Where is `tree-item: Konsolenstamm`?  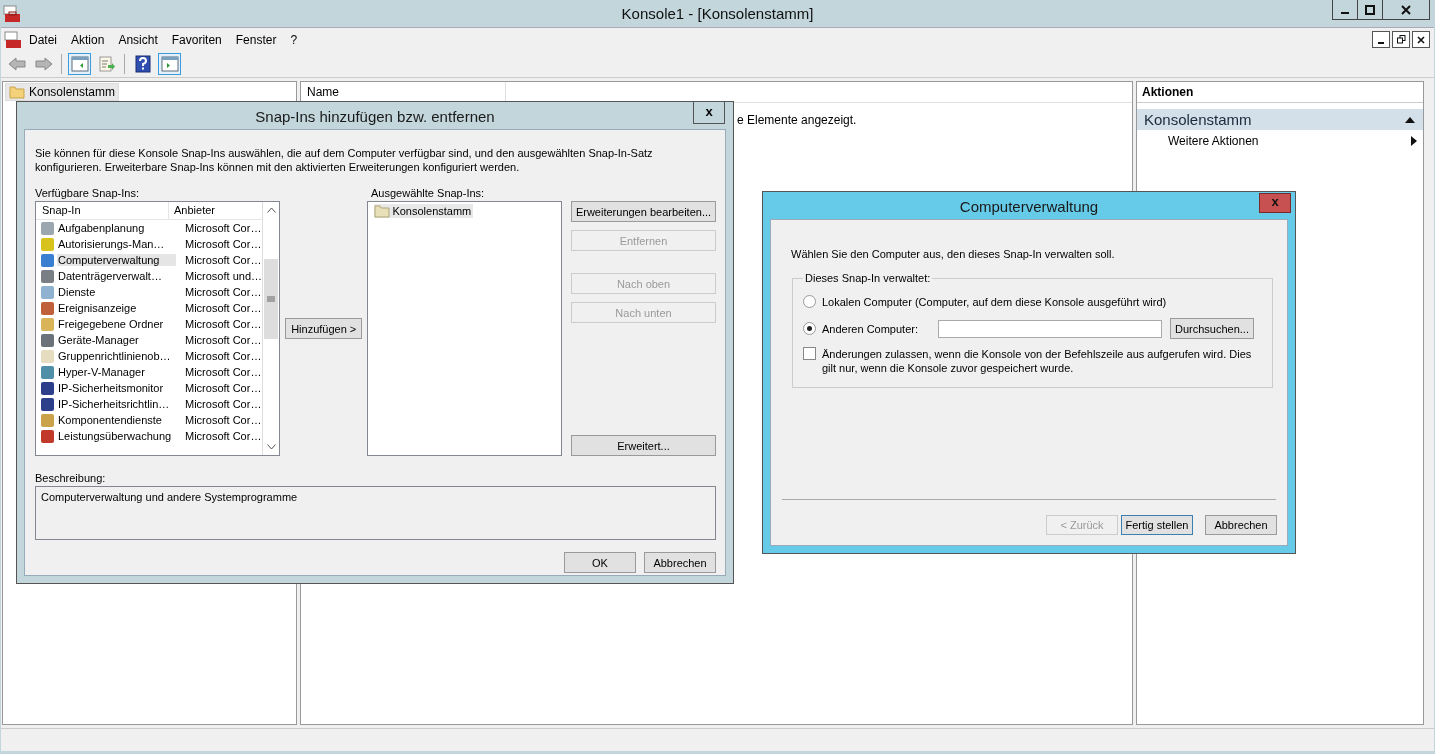
tree-item: Konsolenstamm is located at coordinates (62, 92).